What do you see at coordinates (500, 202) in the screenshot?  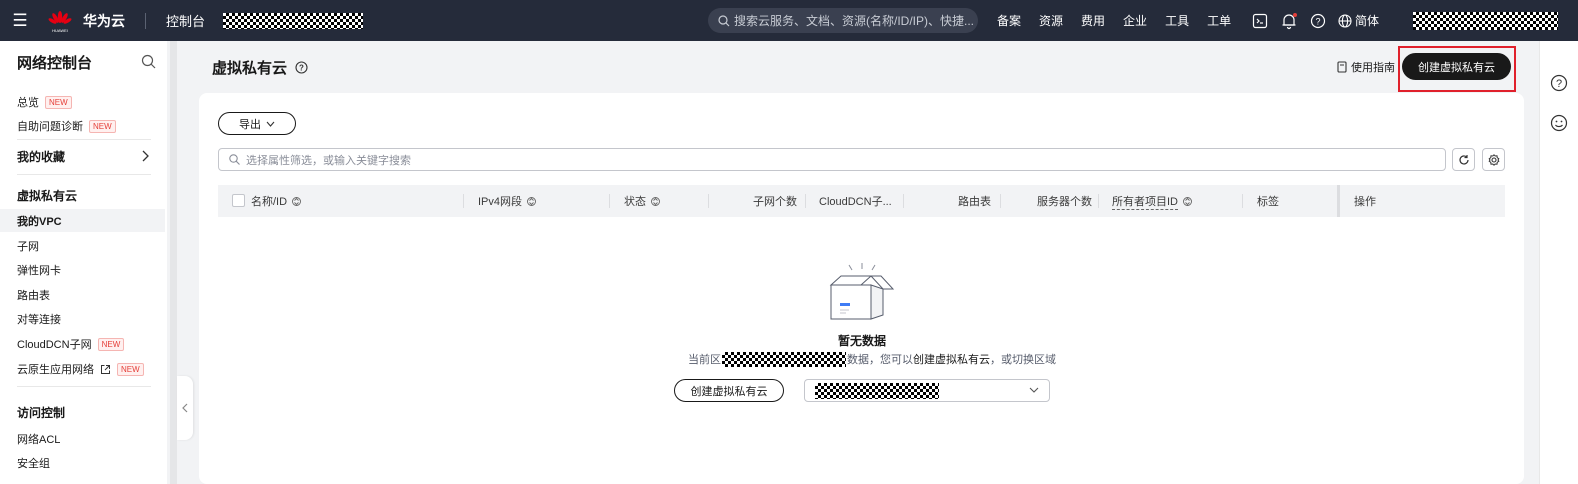 I see `column-label: IPv4网段` at bounding box center [500, 202].